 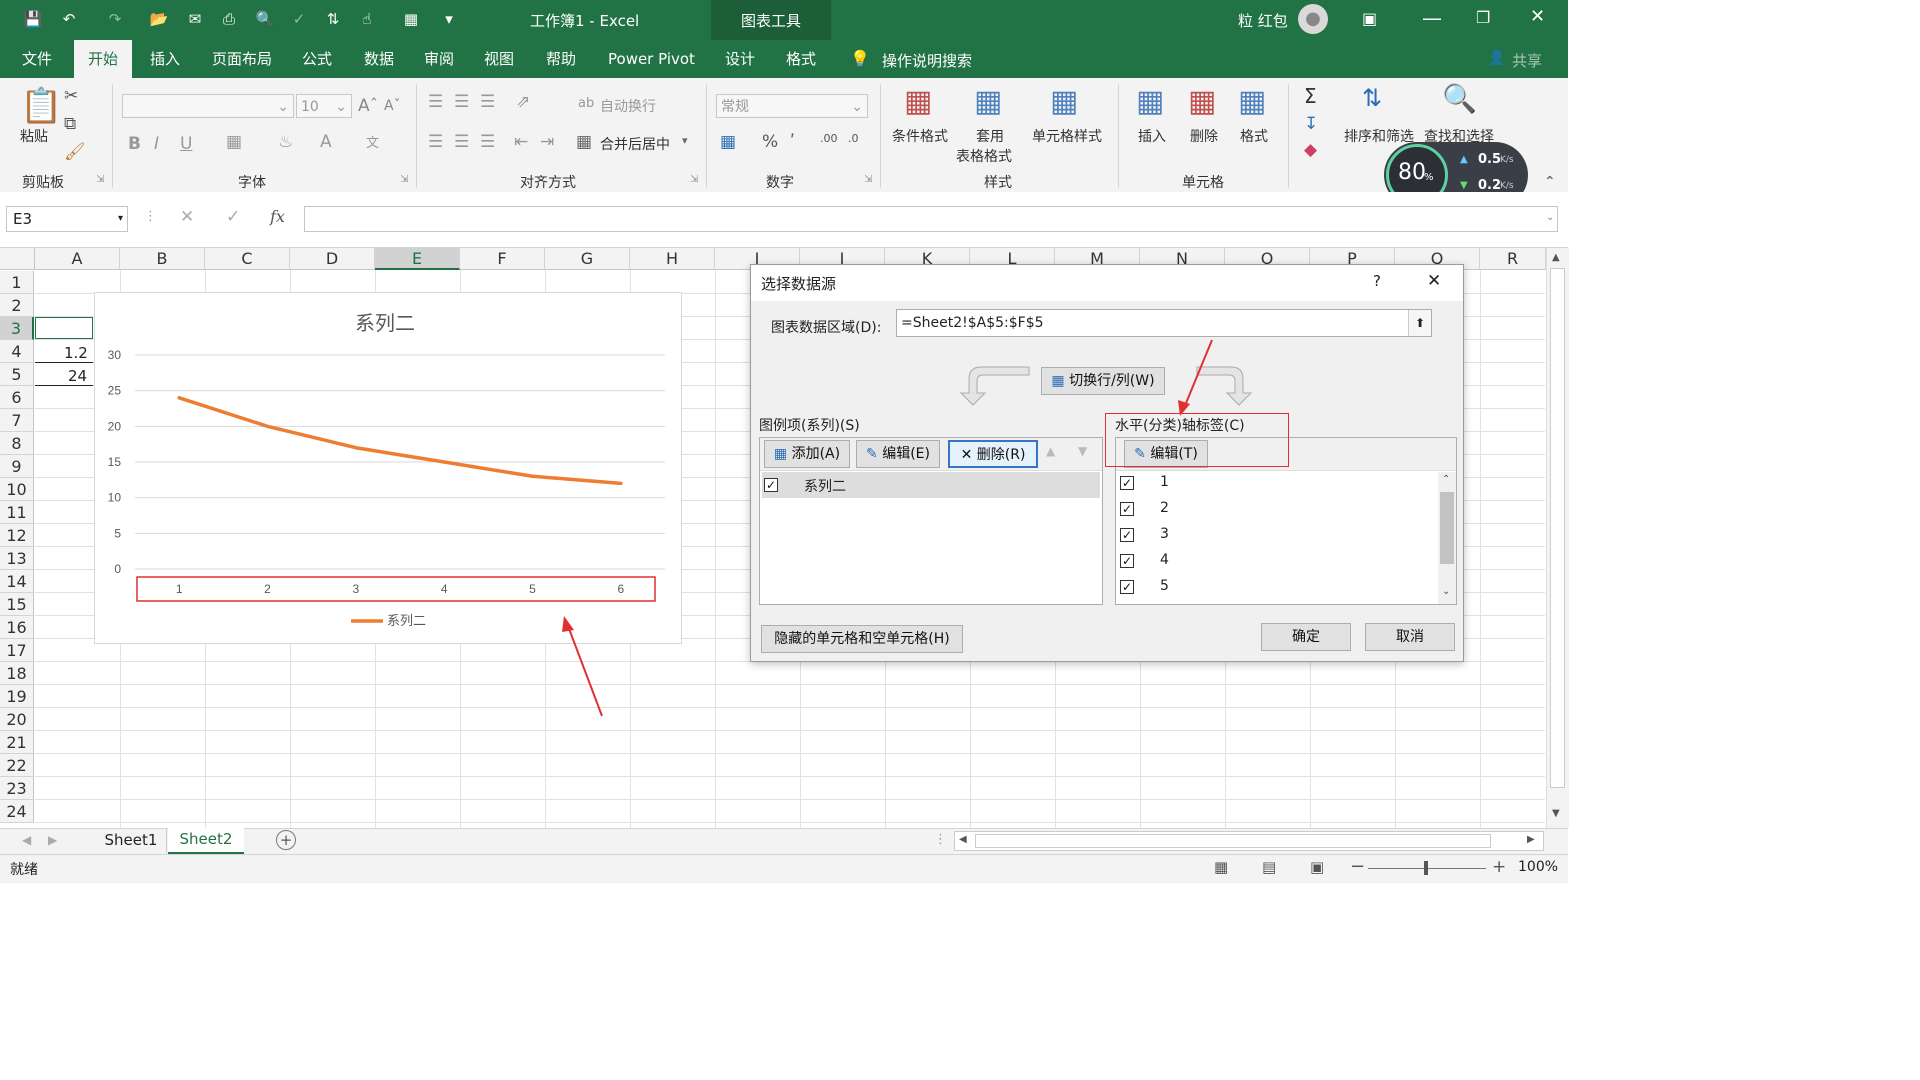 I want to click on cut-icon: ✂, so click(x=71, y=96).